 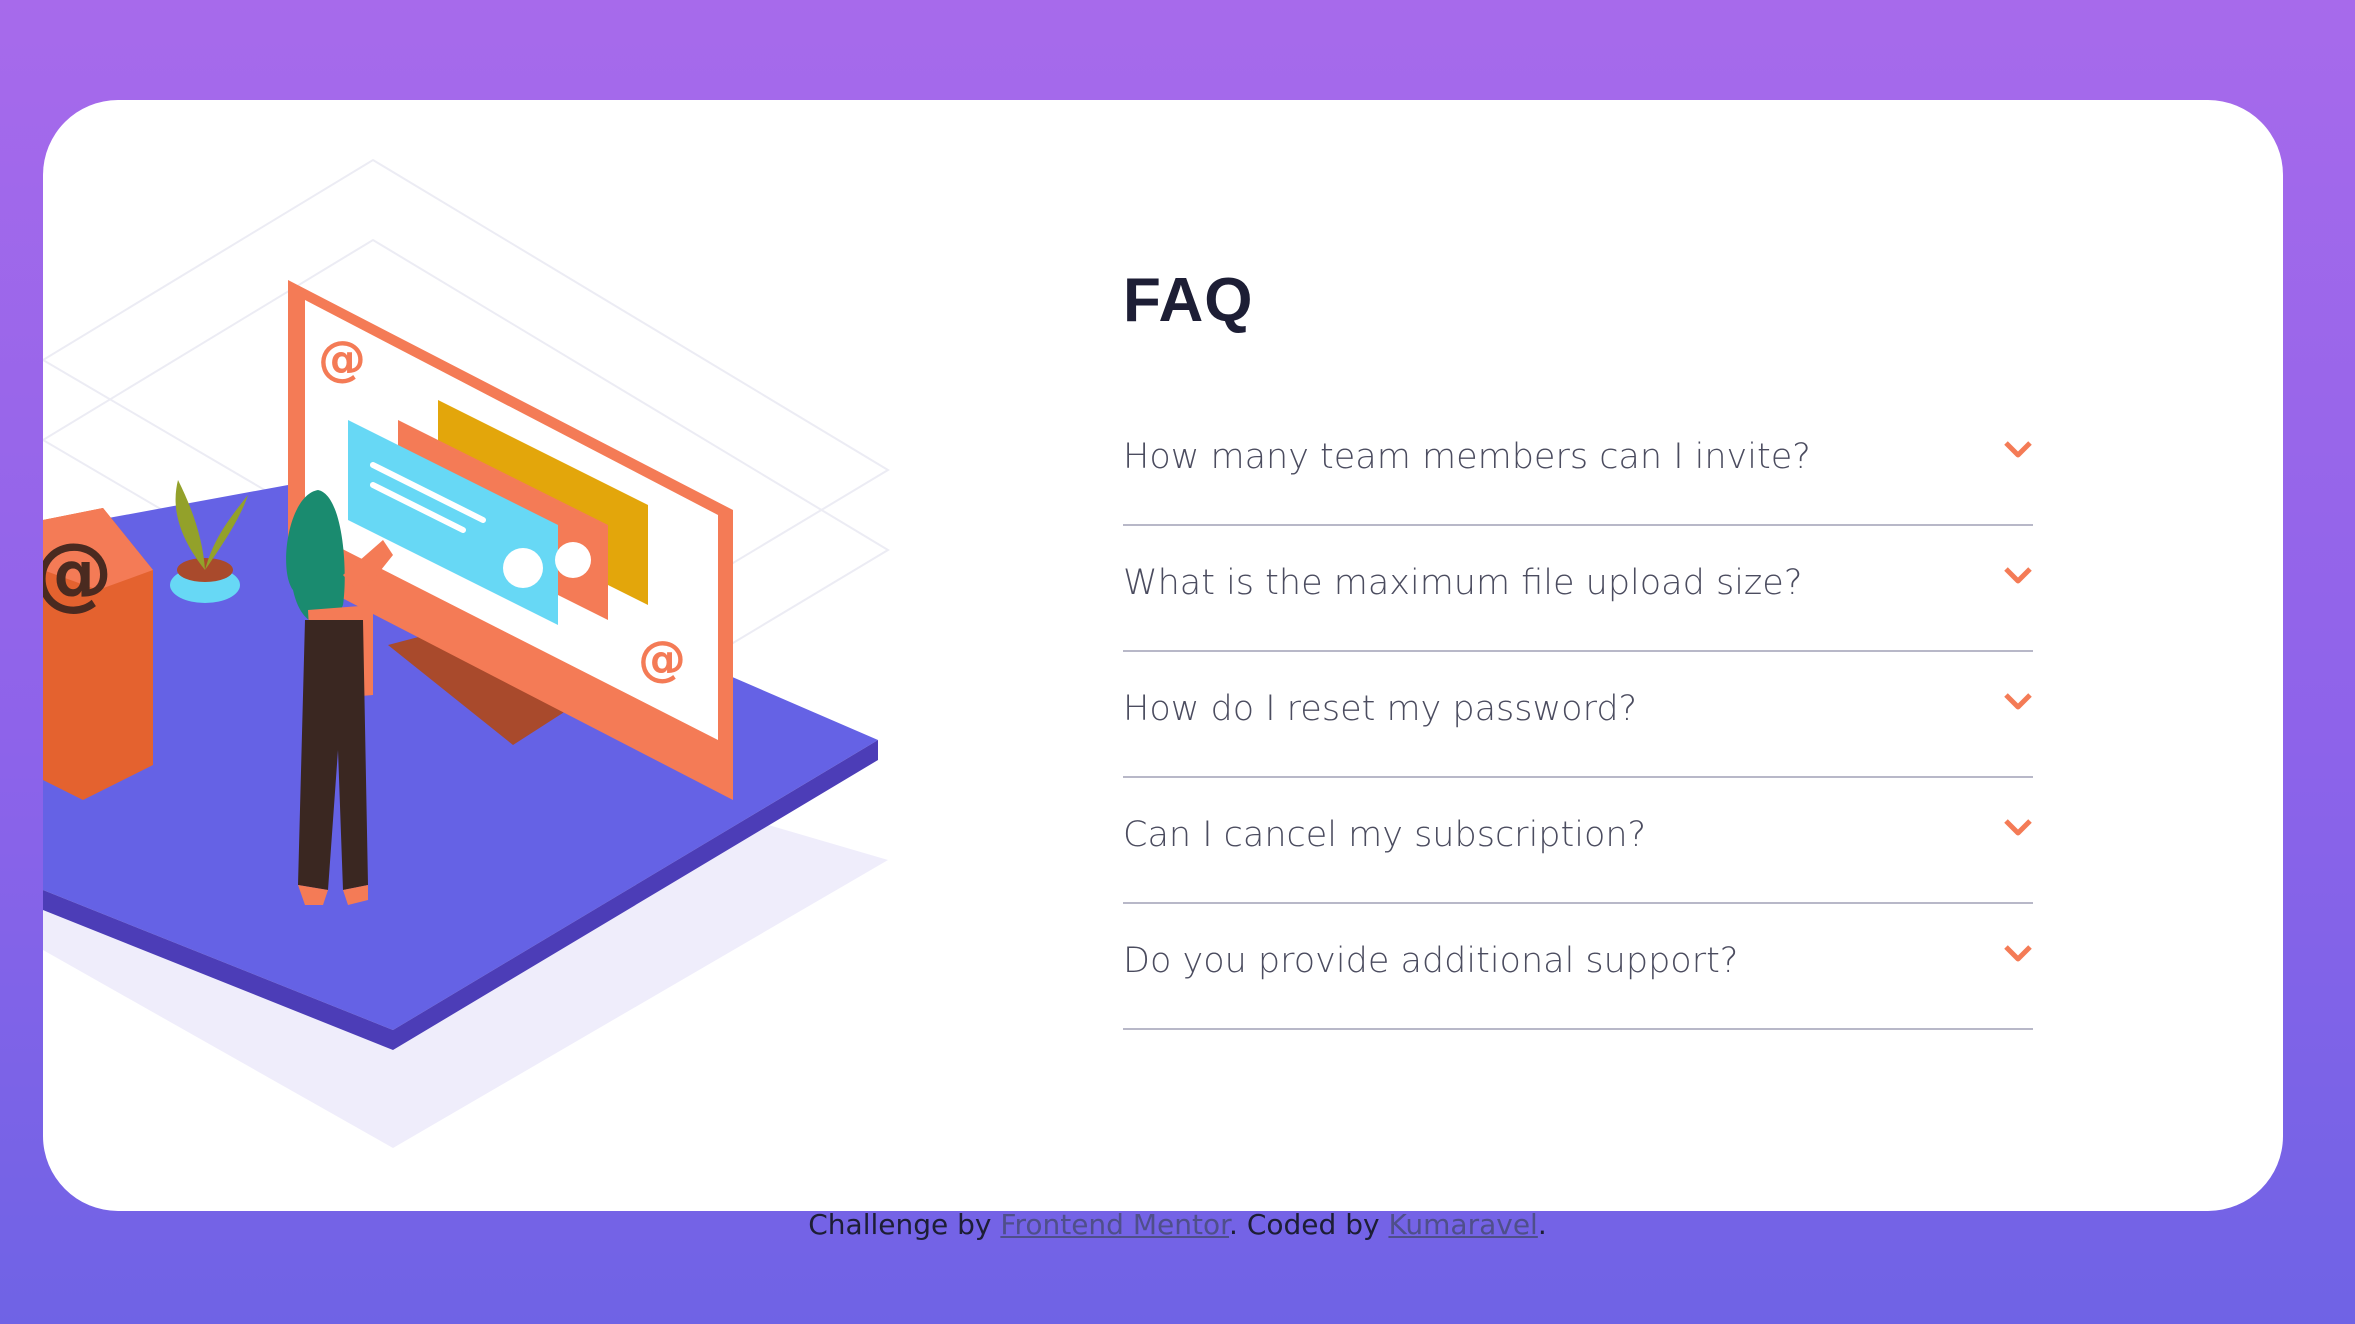 What do you see at coordinates (1309, 1224) in the screenshot?
I see `footer-middle: . Coded by` at bounding box center [1309, 1224].